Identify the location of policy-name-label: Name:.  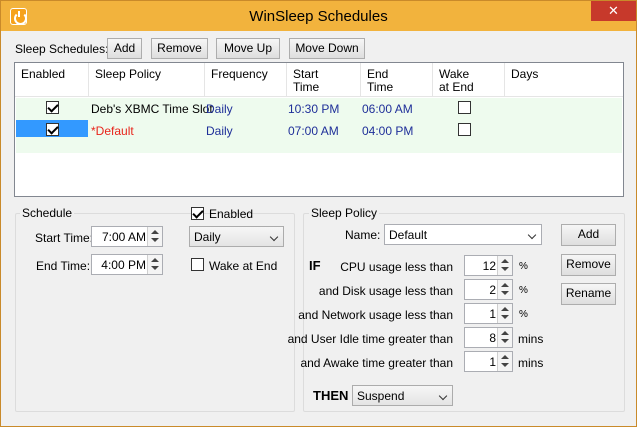
(363, 235).